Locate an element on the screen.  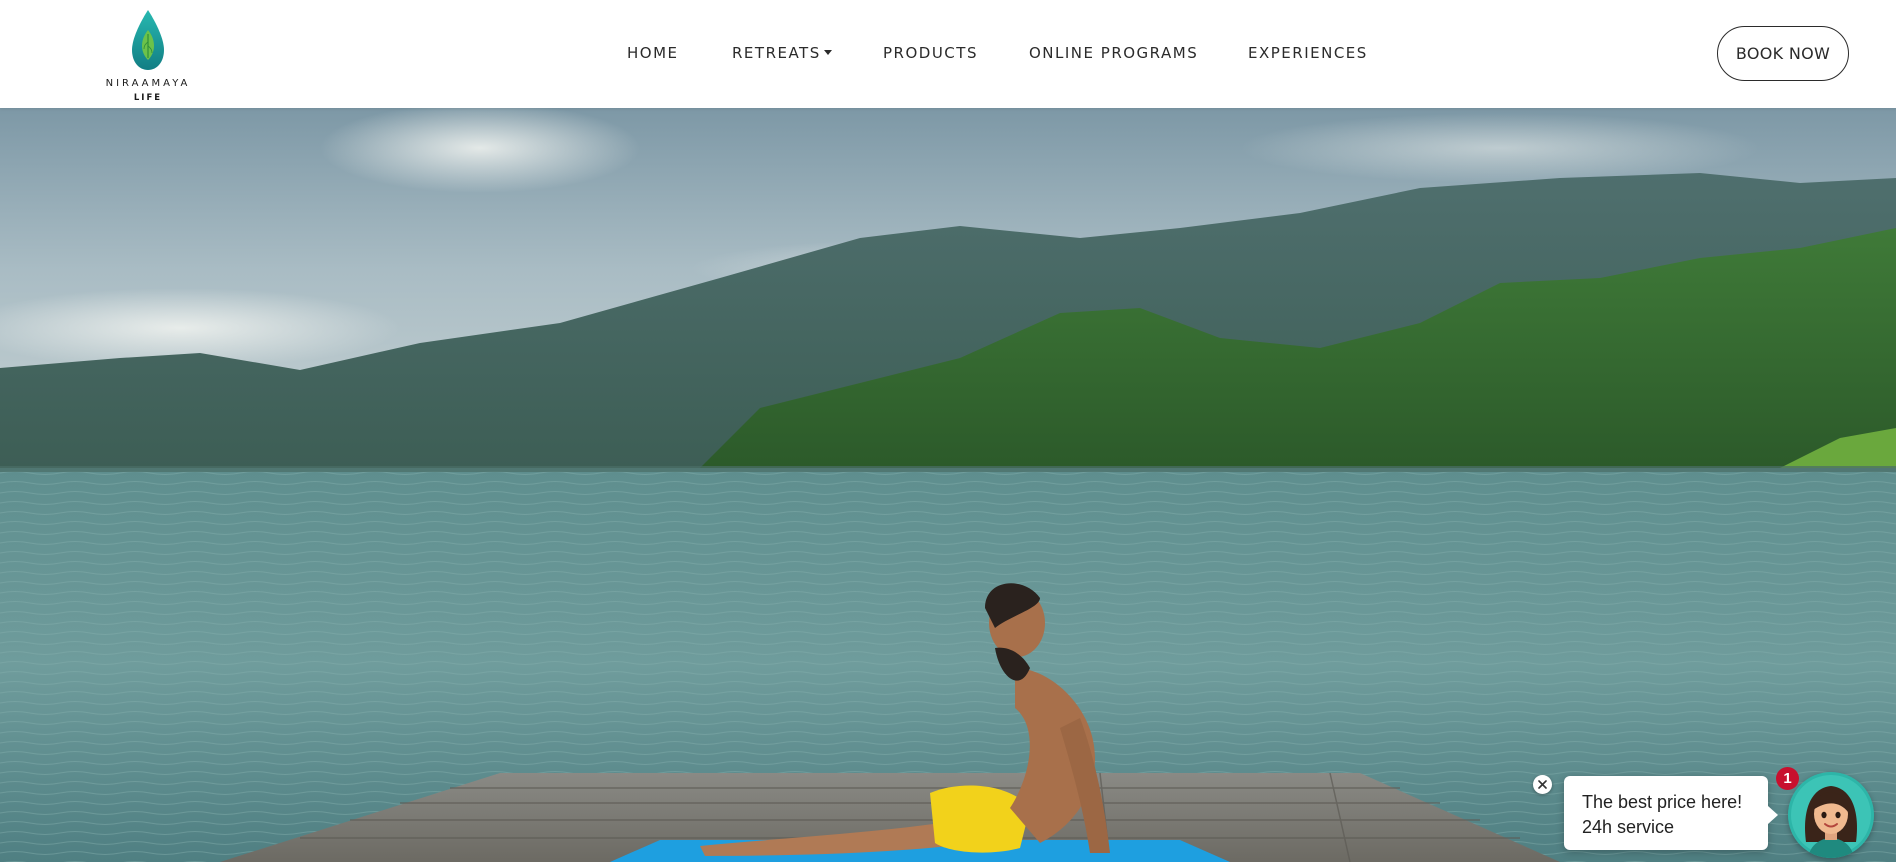
nav-item-experiences: EXPERIENCES is located at coordinates (1308, 53).